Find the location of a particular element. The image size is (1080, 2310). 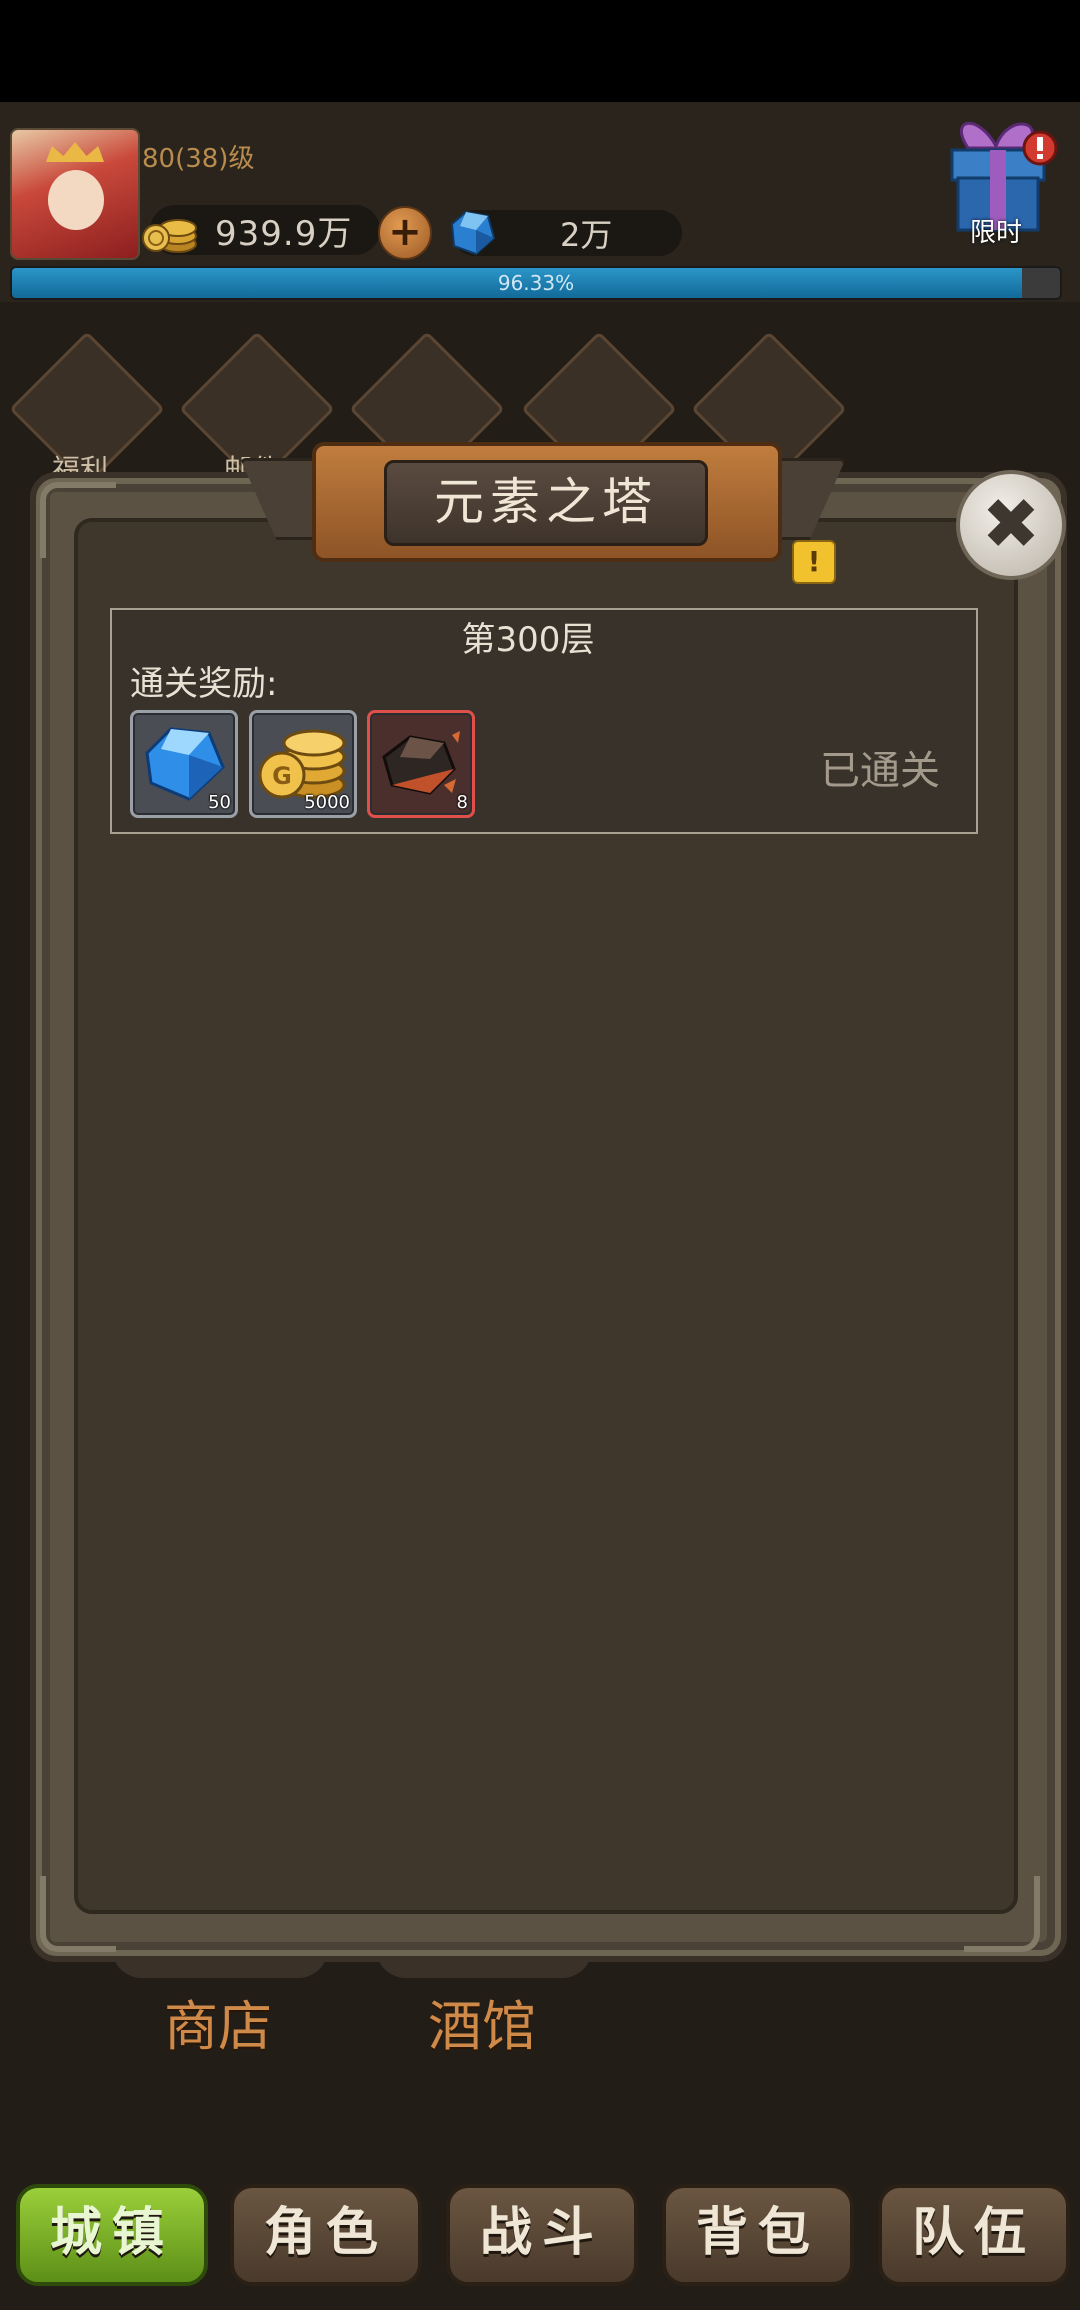

floor-title: 第300层 is located at coordinates (528, 640).